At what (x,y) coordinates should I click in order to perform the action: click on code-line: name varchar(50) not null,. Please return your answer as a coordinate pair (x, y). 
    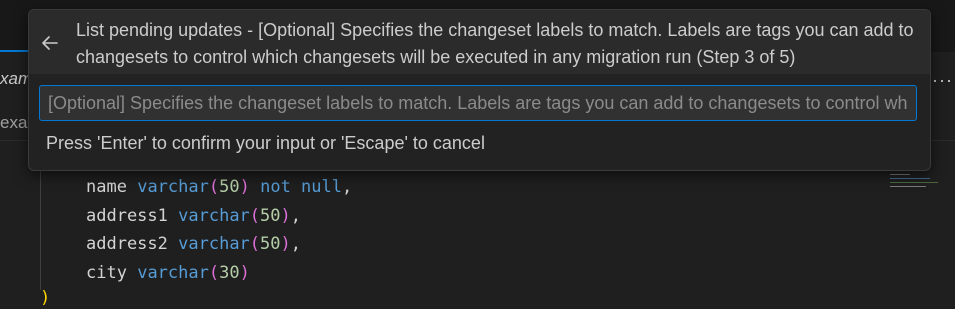
    Looking at the image, I should click on (219, 187).